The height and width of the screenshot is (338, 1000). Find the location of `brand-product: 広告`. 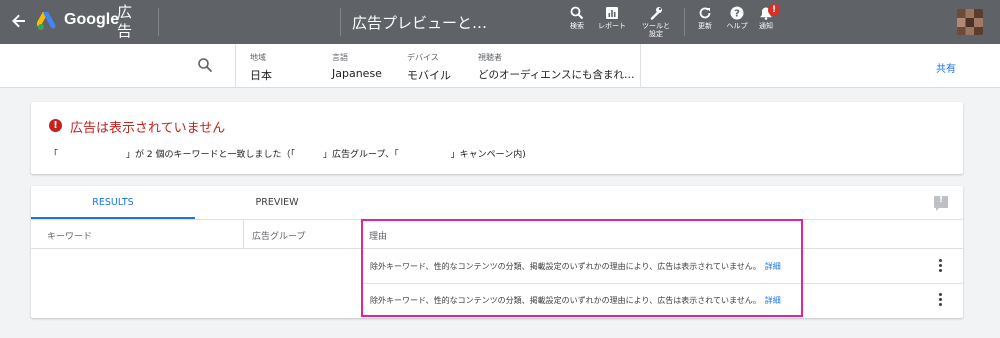

brand-product: 広告 is located at coordinates (125, 21).